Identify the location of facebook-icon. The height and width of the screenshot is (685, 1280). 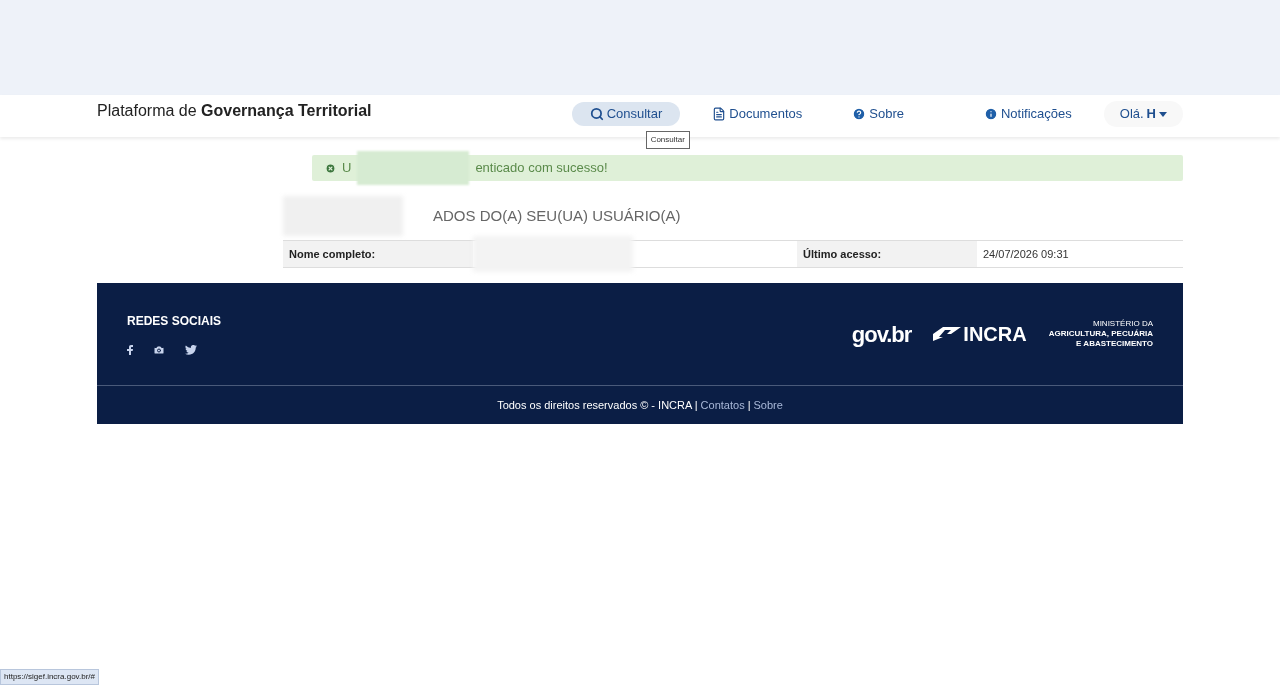
(130, 350).